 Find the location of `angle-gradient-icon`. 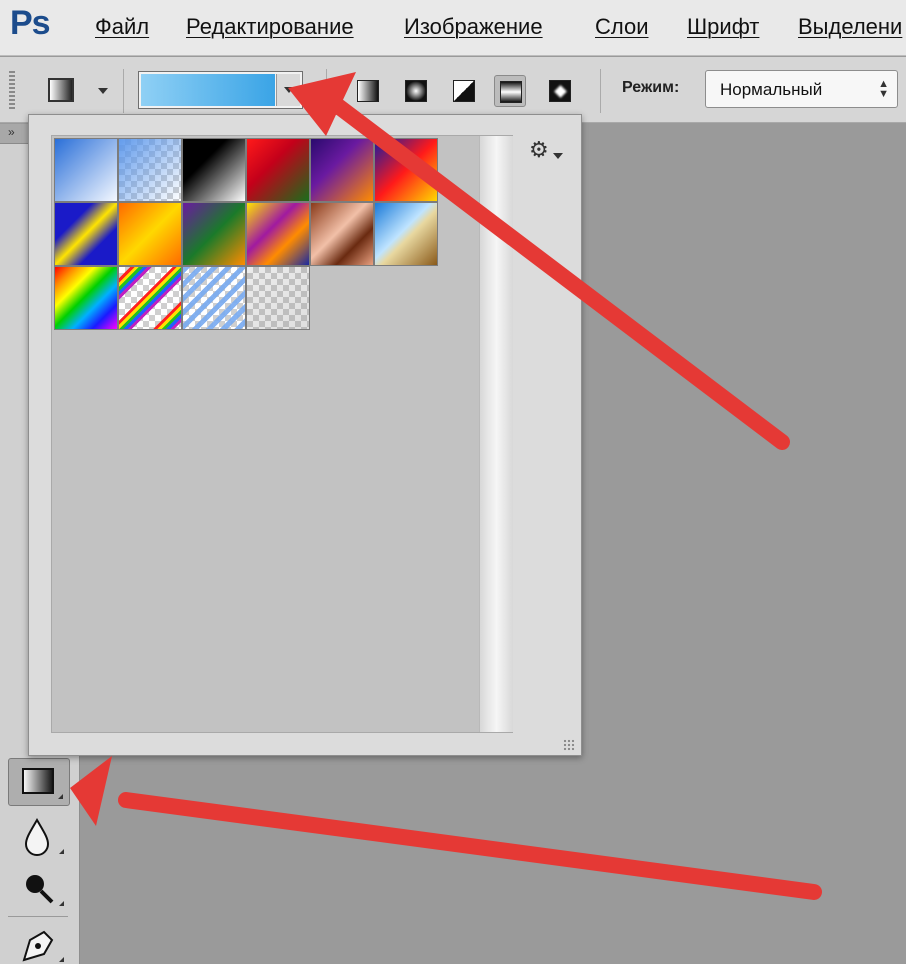

angle-gradient-icon is located at coordinates (464, 91).